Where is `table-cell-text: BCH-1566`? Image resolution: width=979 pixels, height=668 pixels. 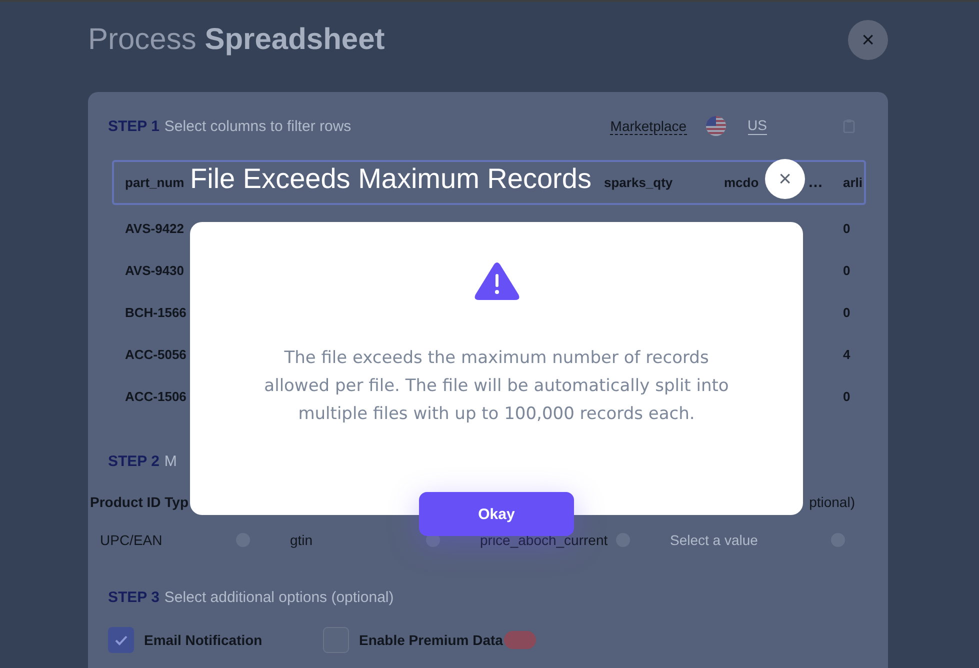 table-cell-text: BCH-1566 is located at coordinates (156, 312).